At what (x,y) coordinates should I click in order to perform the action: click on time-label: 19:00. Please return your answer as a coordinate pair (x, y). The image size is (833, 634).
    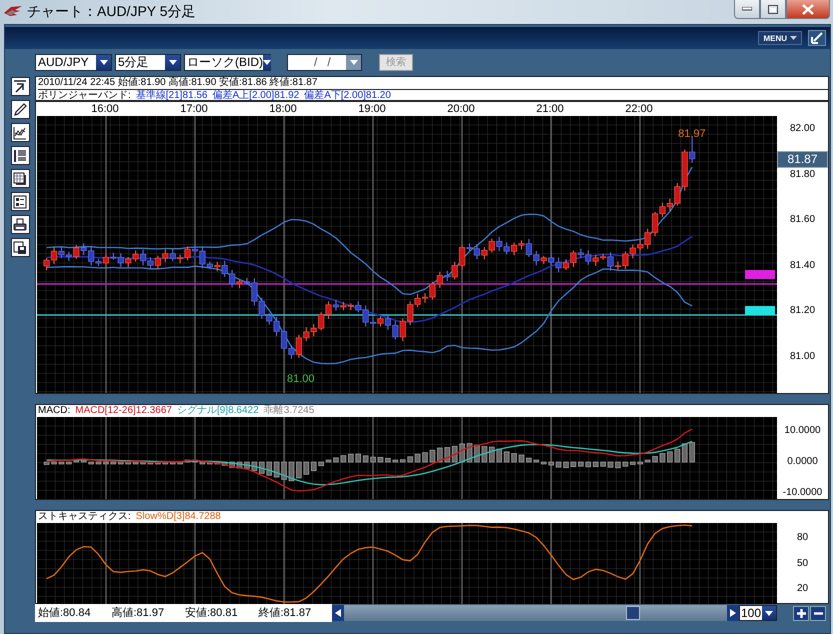
    Looking at the image, I should click on (372, 109).